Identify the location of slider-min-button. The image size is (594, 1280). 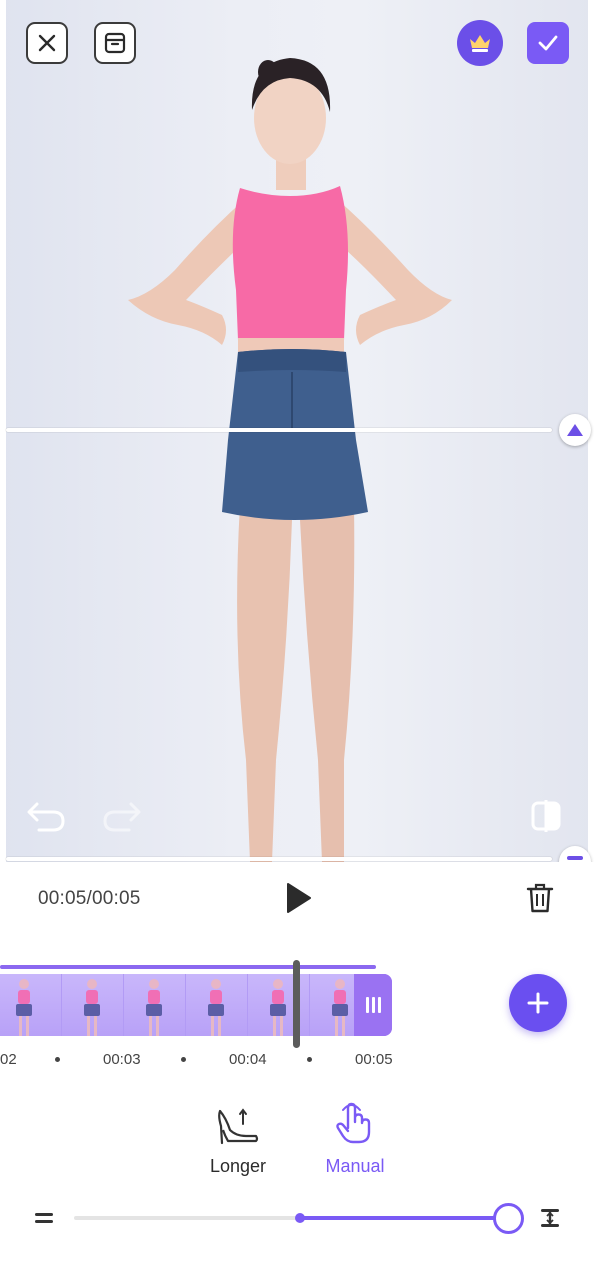
(44, 1218).